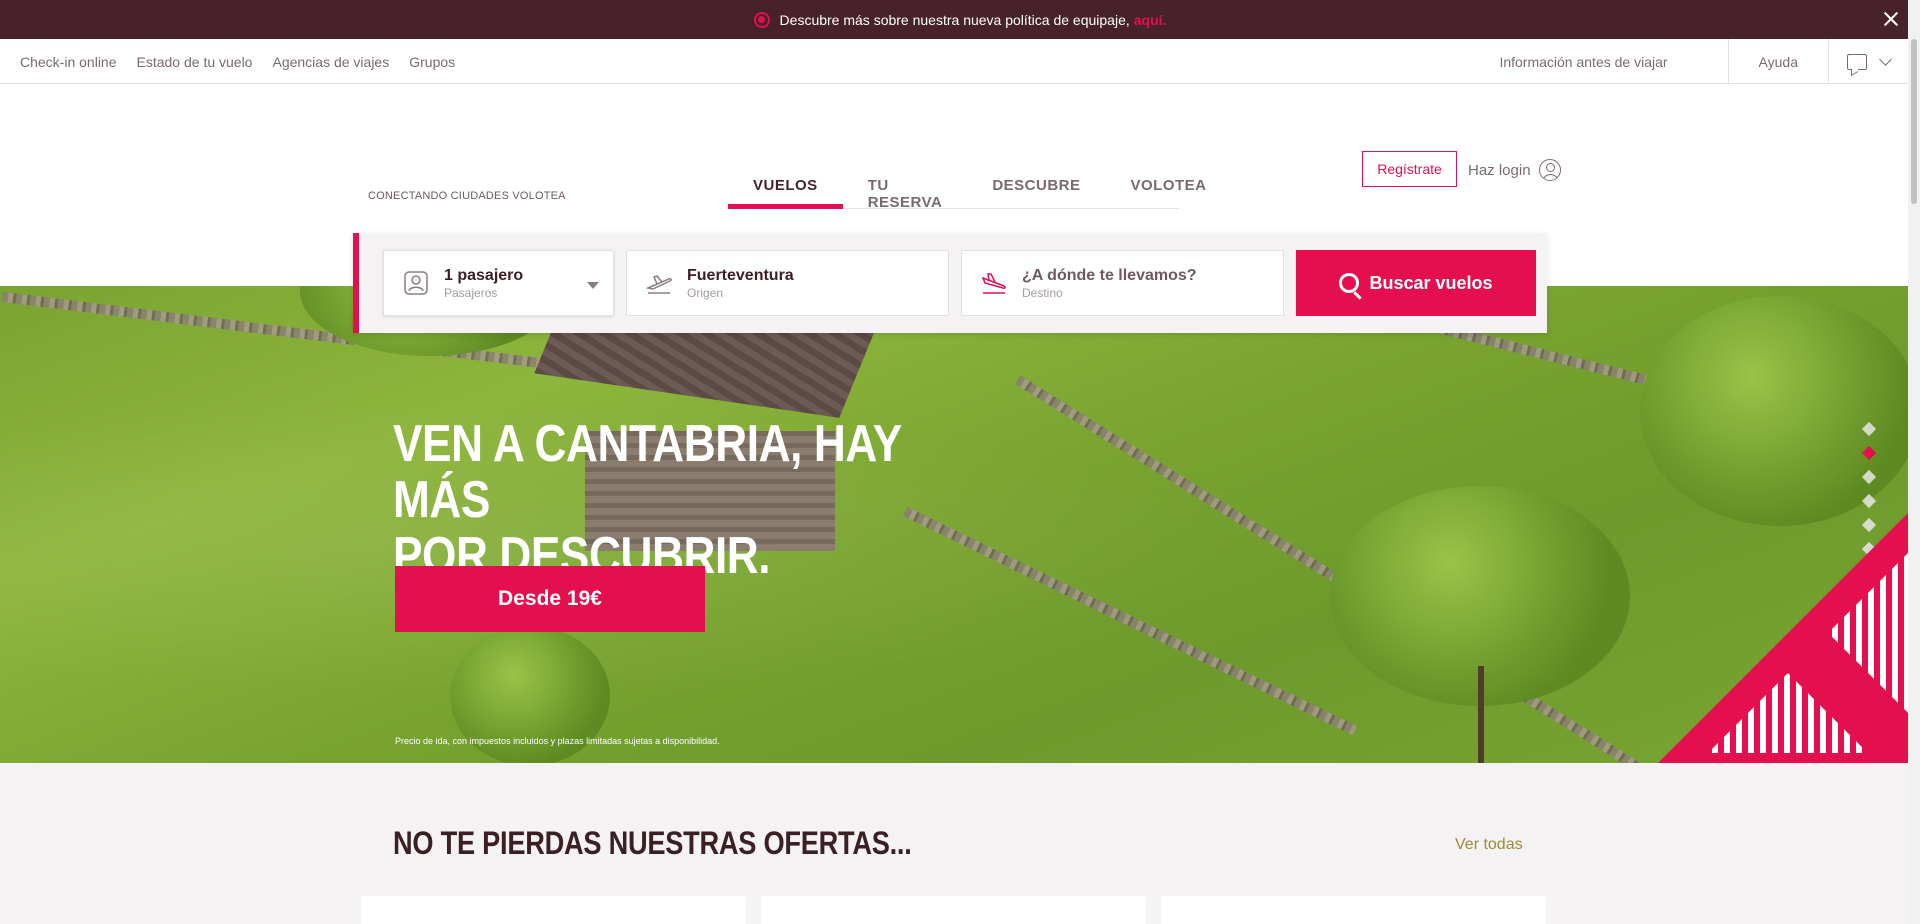  Describe the element at coordinates (1169, 188) in the screenshot. I see `tab-volotea: VOLOTEA` at that location.